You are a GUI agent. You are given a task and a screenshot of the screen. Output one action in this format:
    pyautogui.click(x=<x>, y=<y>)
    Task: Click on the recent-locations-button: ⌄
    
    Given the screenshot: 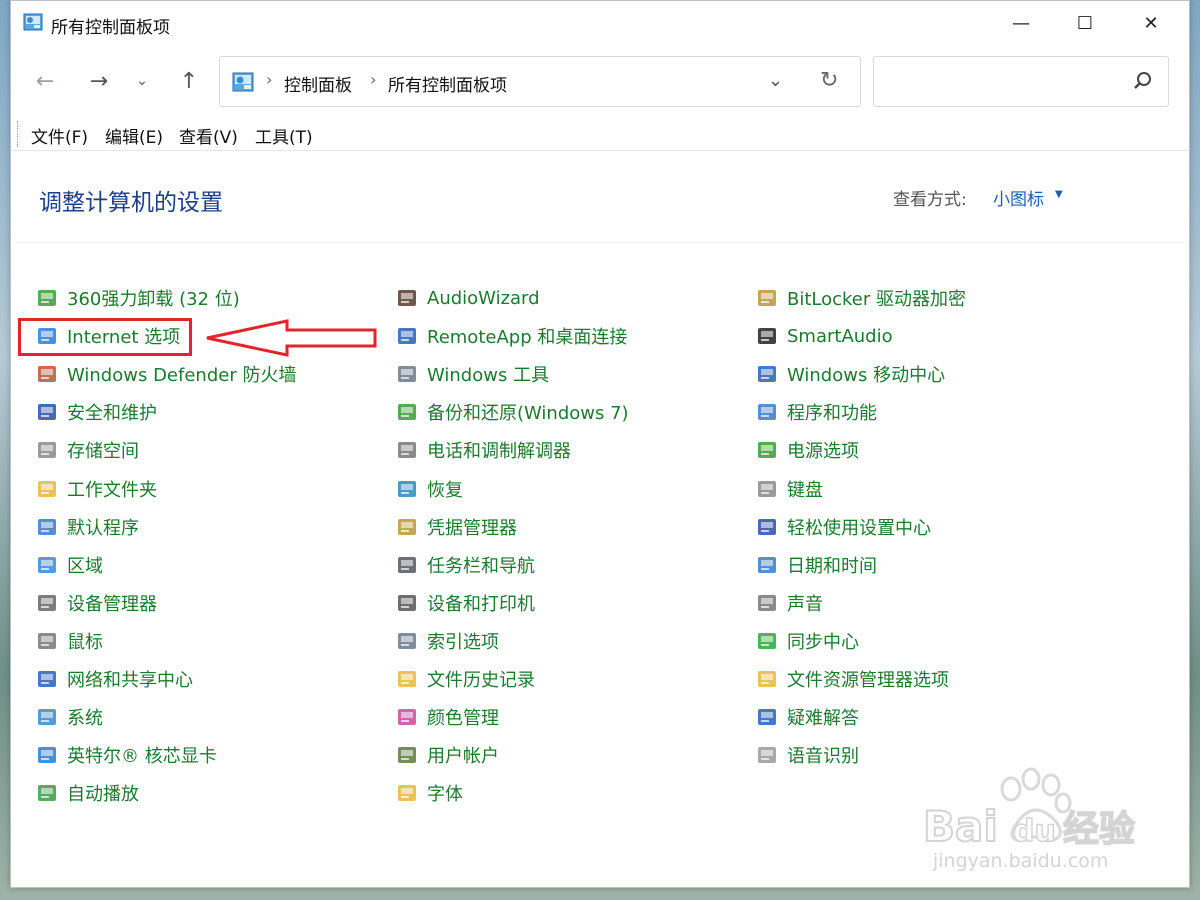 What is the action you would take?
    pyautogui.click(x=142, y=81)
    